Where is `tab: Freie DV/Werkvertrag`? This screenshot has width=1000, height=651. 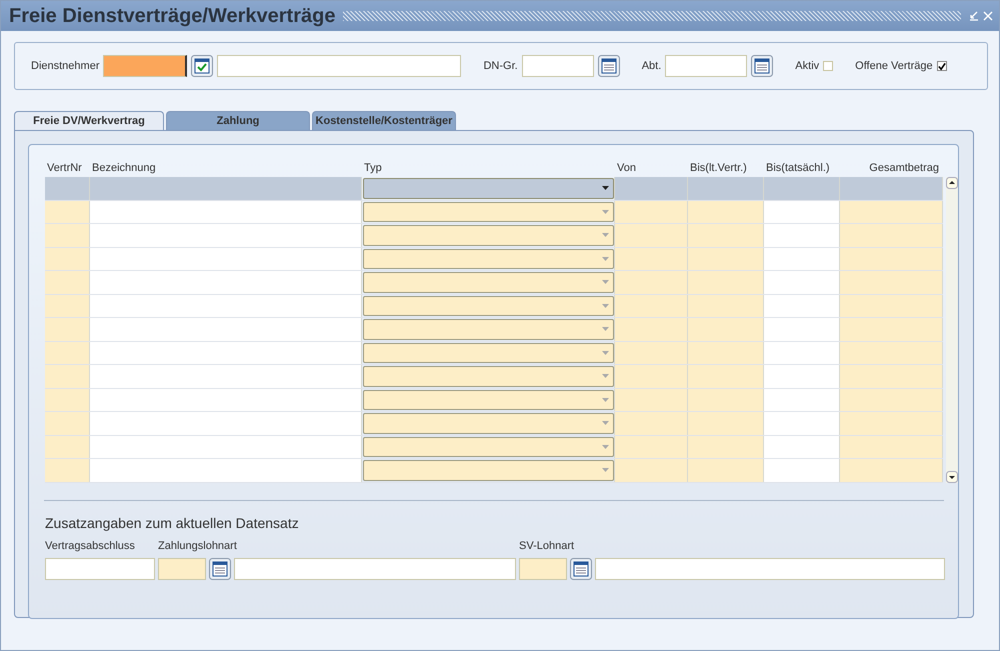
tab: Freie DV/Werkvertrag is located at coordinates (89, 120).